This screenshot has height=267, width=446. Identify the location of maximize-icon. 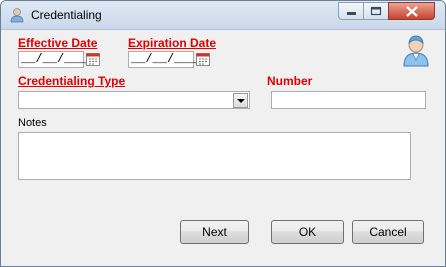
(376, 11).